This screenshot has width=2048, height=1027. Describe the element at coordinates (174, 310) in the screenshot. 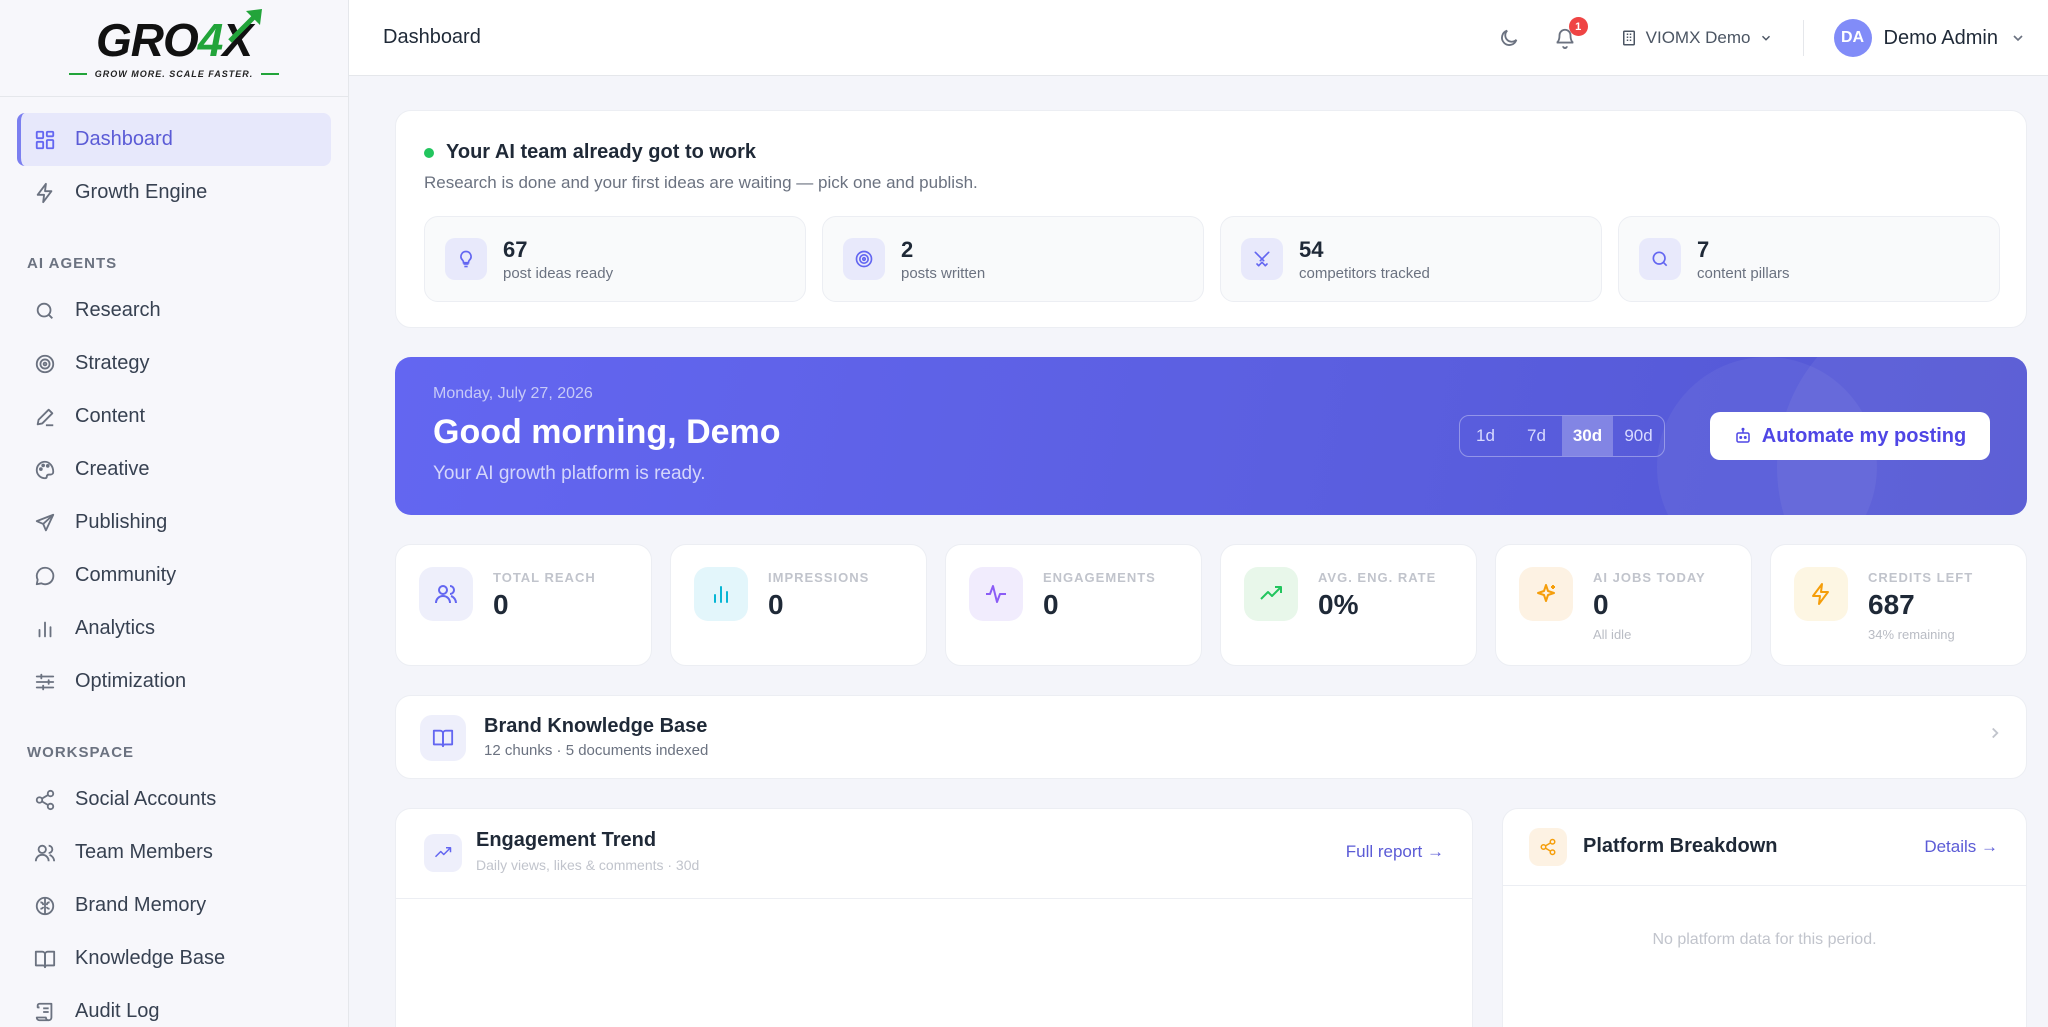

I see `sidebar-item-research: Research` at that location.